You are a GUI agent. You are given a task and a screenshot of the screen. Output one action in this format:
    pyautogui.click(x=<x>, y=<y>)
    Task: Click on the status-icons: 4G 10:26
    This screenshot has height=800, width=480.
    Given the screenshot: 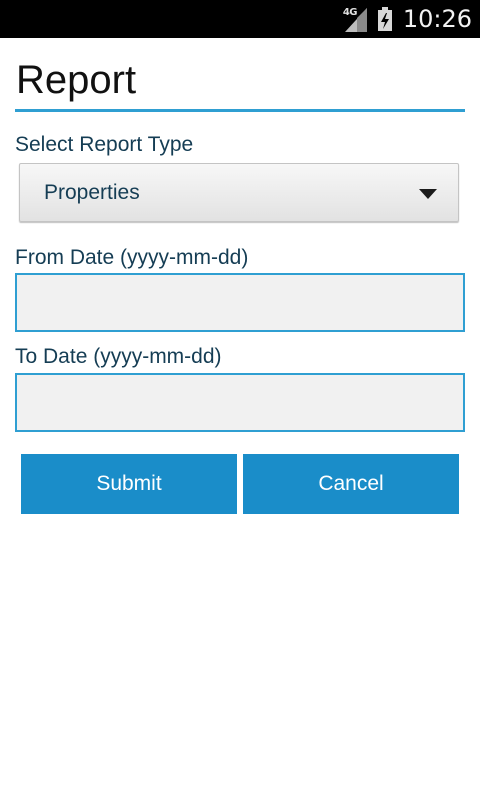 What is the action you would take?
    pyautogui.click(x=407, y=19)
    